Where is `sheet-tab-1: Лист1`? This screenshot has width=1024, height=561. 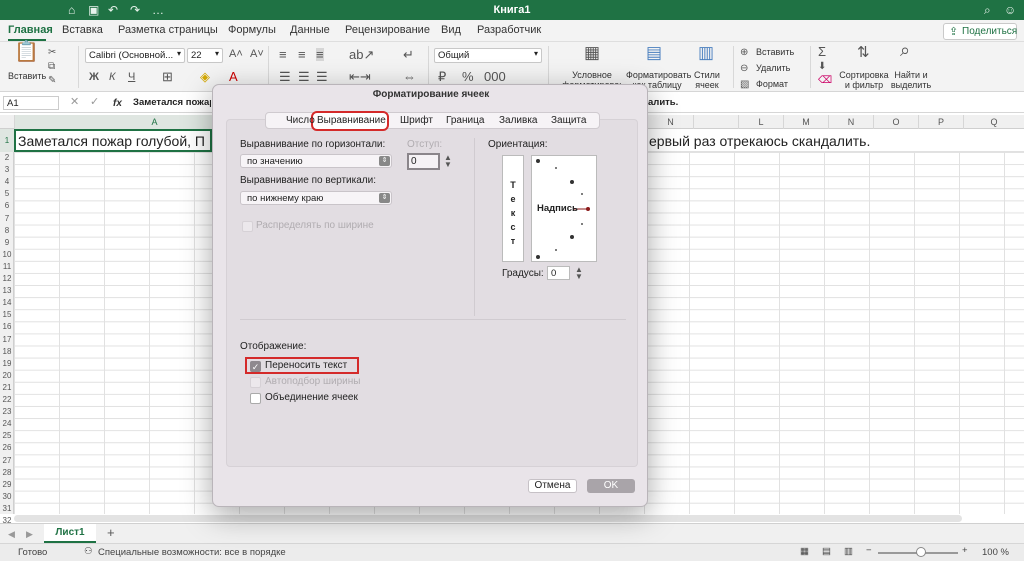 sheet-tab-1: Лист1 is located at coordinates (70, 533).